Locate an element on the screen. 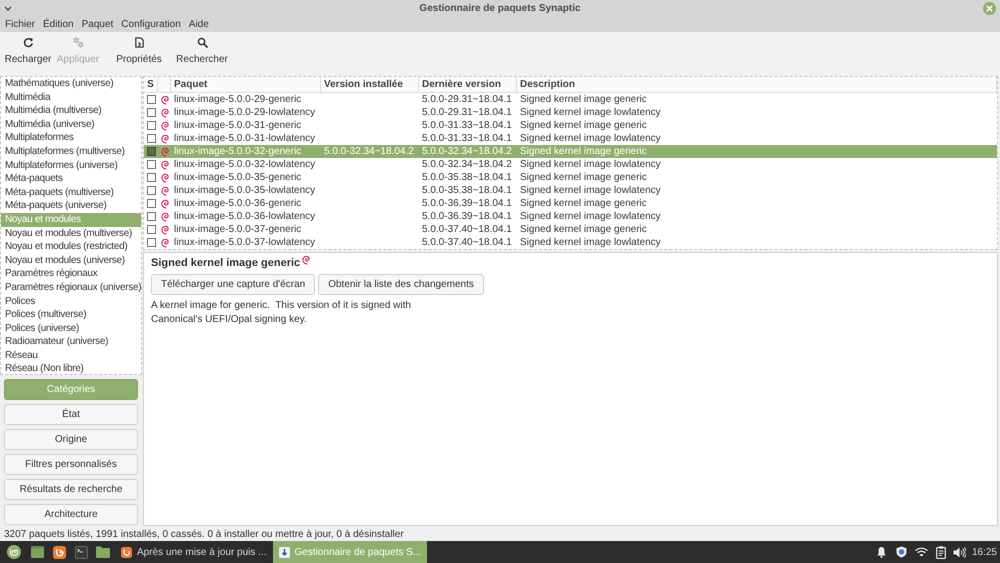  table-cell-text: 5.0.0-32.34~18.04.2 is located at coordinates (467, 151).